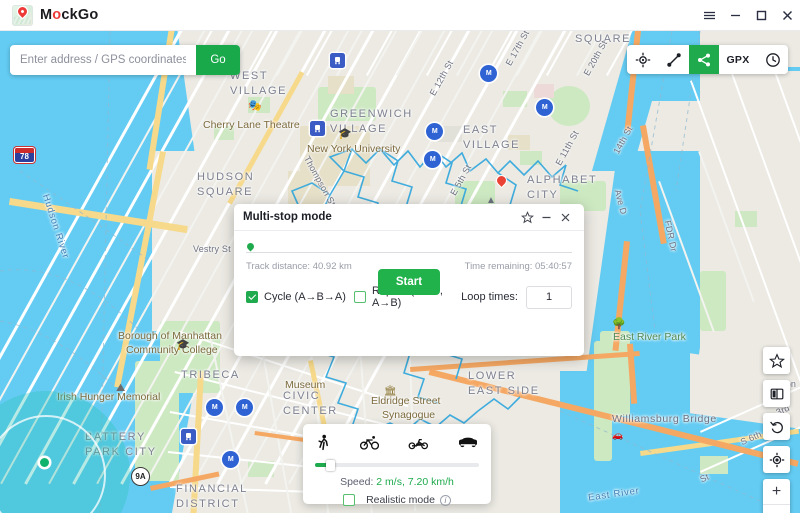  I want to click on joystick-knob, so click(44, 462).